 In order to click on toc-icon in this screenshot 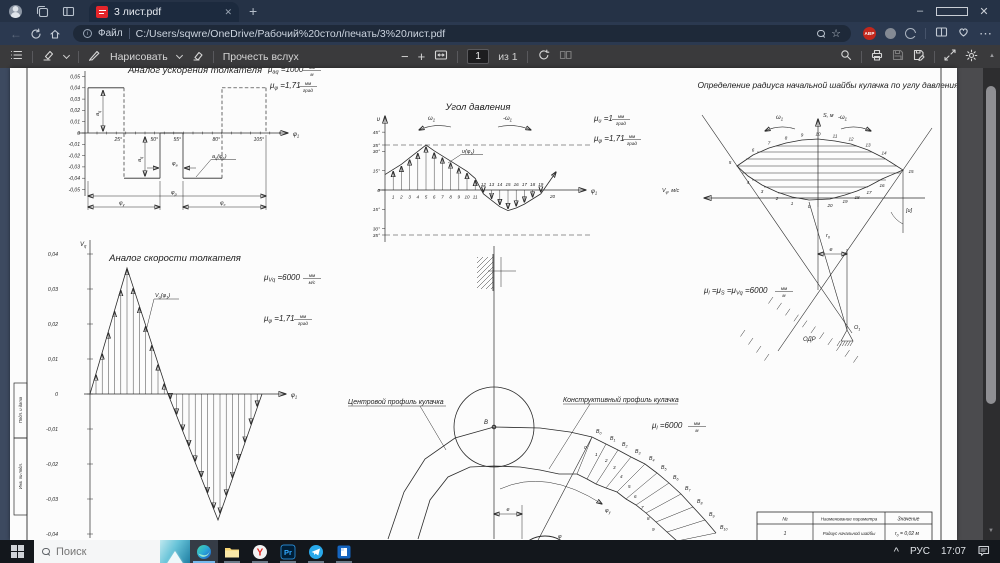, I will do `click(16, 56)`.